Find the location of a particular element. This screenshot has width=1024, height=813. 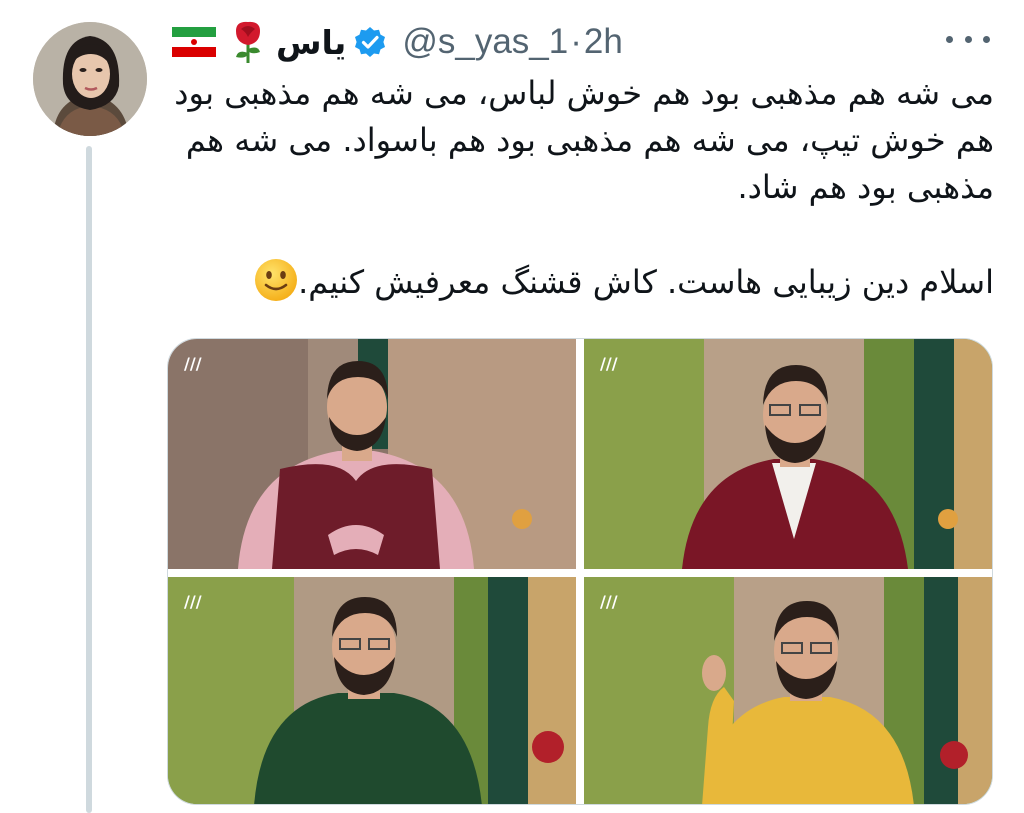

iran-flag-icon is located at coordinates (194, 42).